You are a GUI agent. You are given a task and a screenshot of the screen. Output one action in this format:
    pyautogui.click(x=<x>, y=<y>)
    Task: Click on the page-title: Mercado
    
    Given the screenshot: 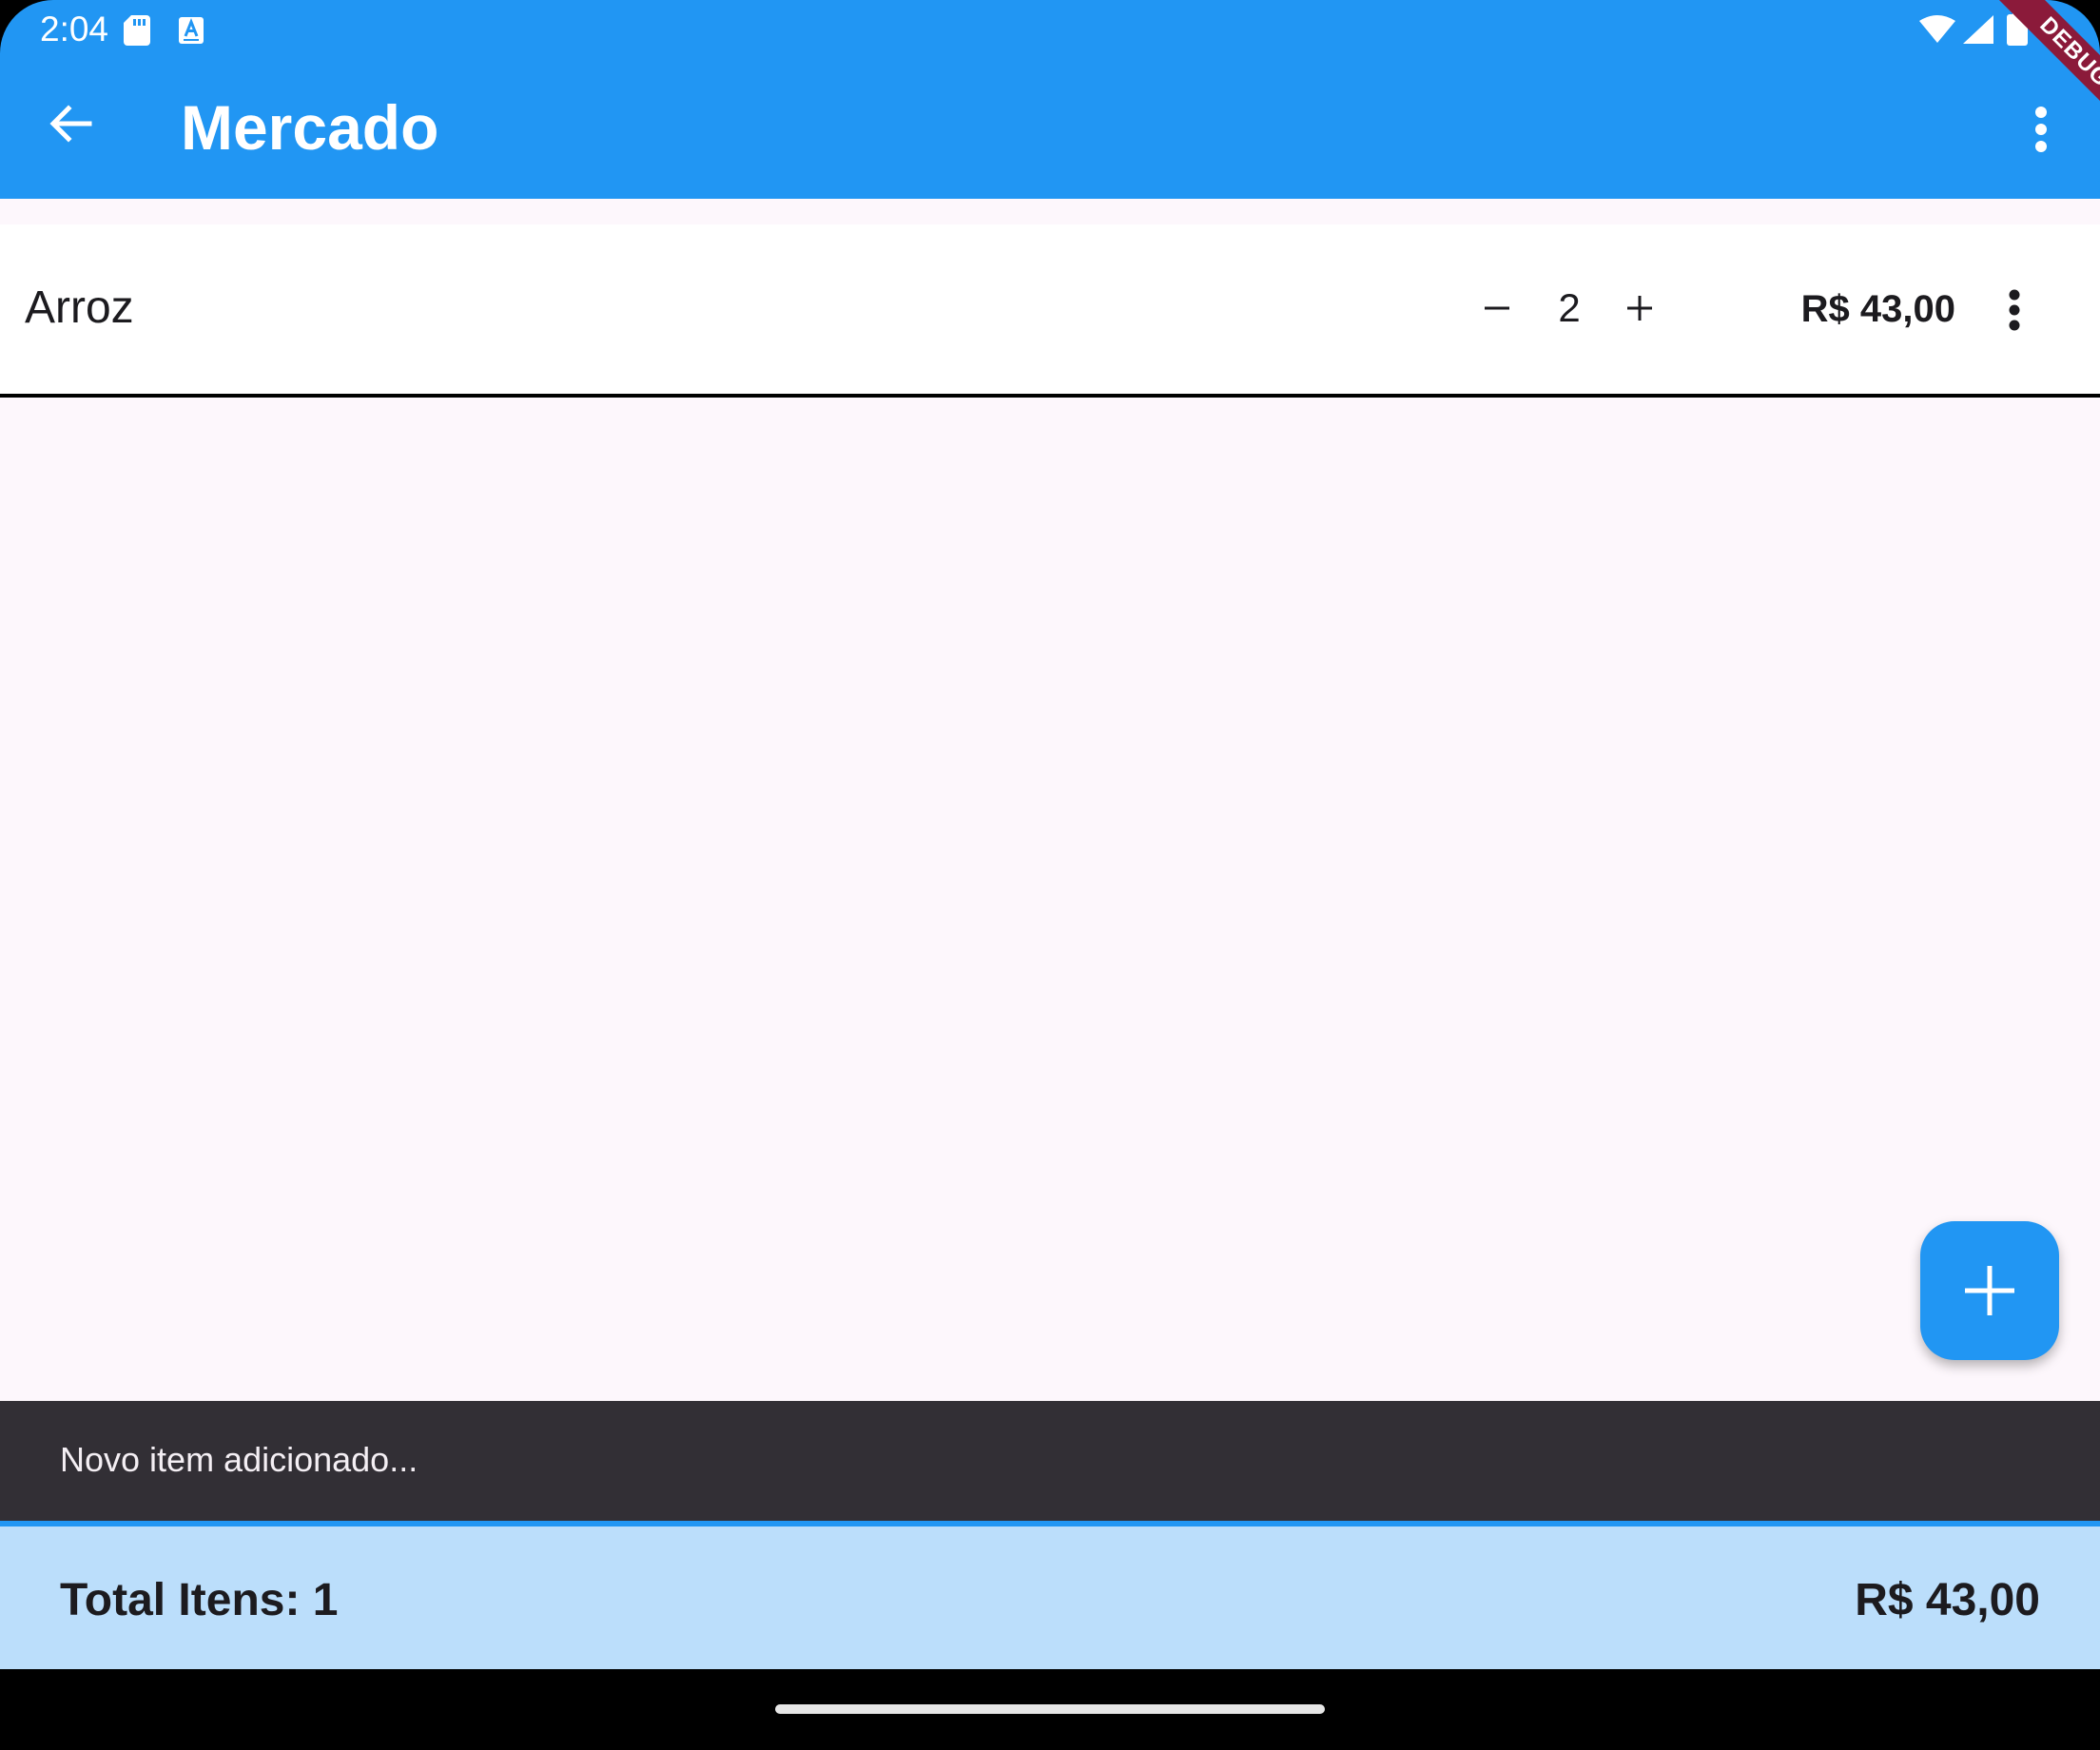 What is the action you would take?
    pyautogui.click(x=310, y=127)
    